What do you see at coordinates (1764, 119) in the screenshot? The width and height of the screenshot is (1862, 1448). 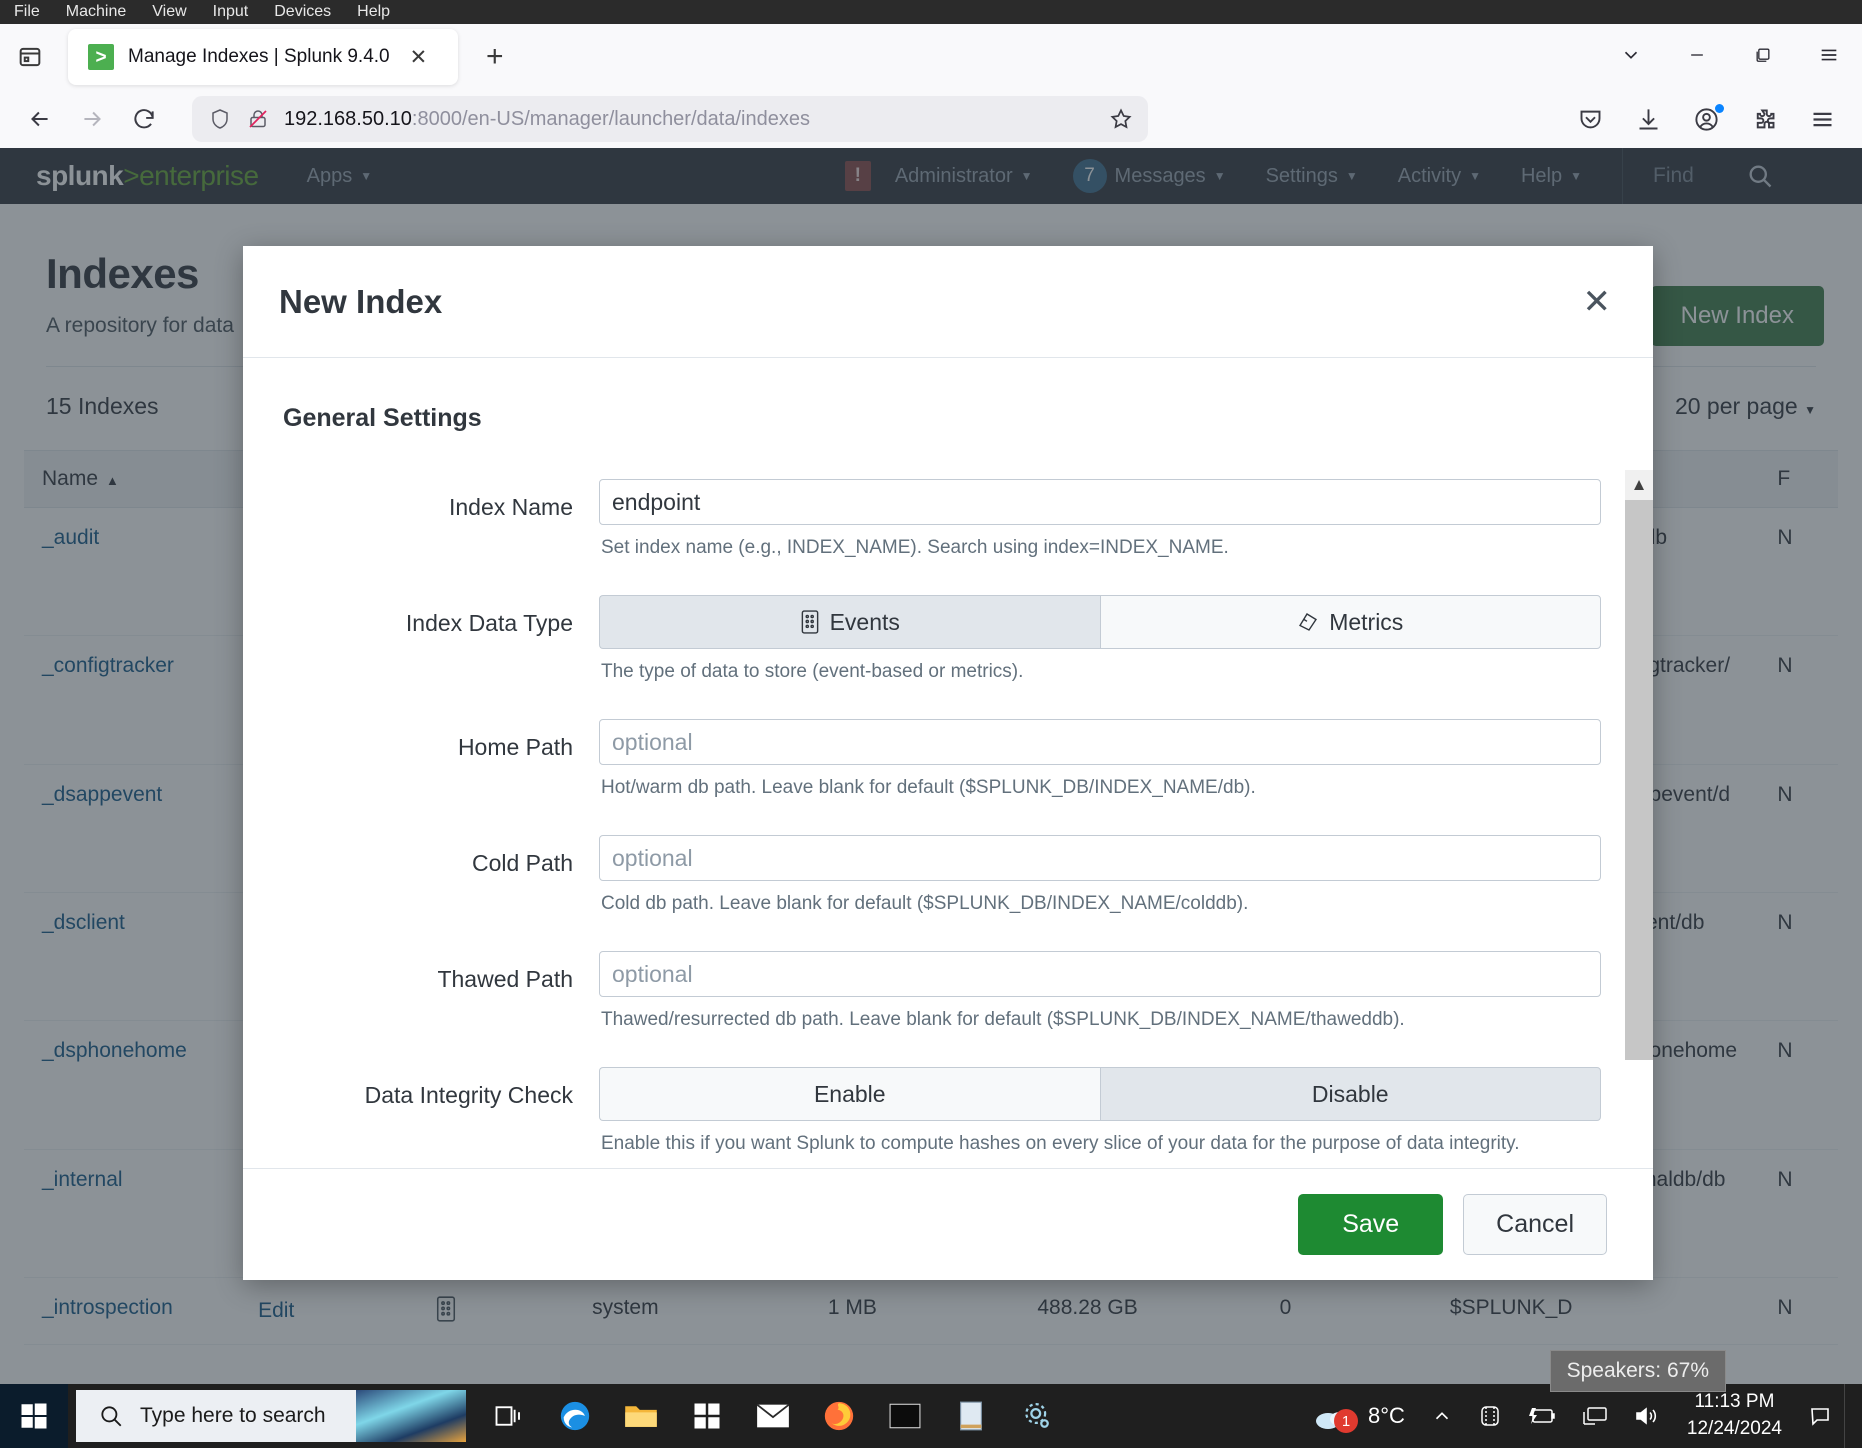 I see `extensions-icon` at bounding box center [1764, 119].